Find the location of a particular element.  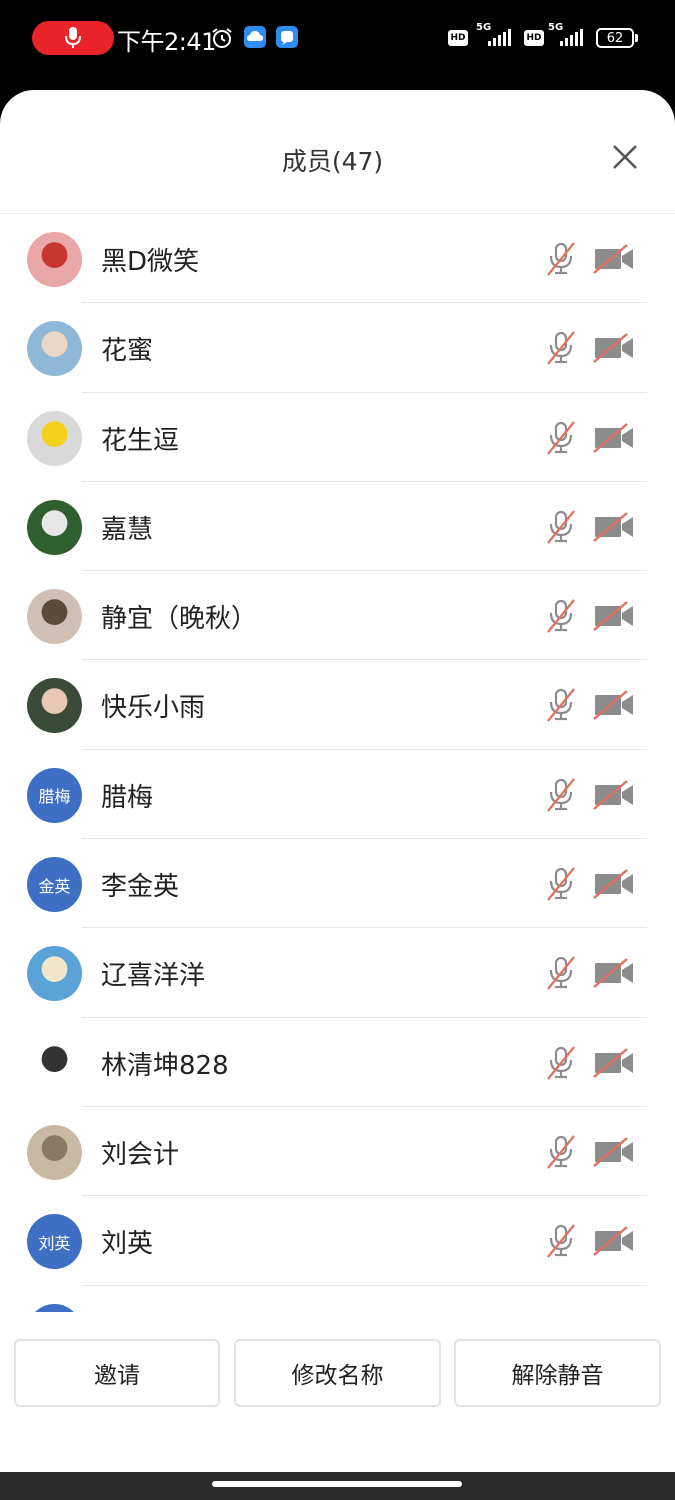

member-name: 花生逗 is located at coordinates (140, 440).